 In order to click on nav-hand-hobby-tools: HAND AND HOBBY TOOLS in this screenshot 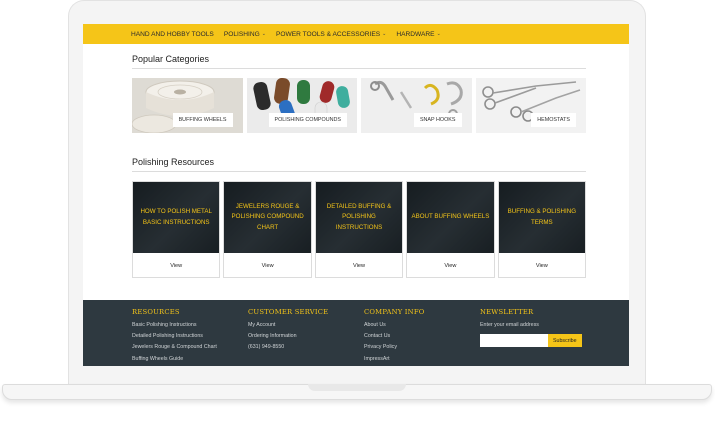, I will do `click(172, 34)`.